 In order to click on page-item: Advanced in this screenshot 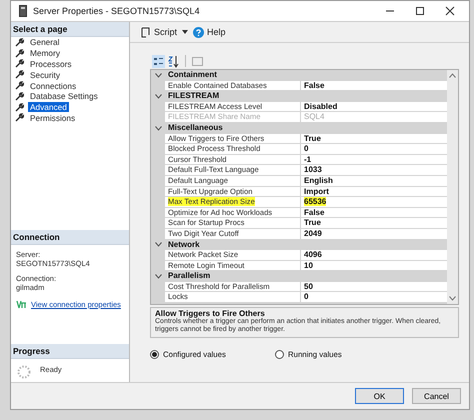, I will do `click(48, 107)`.